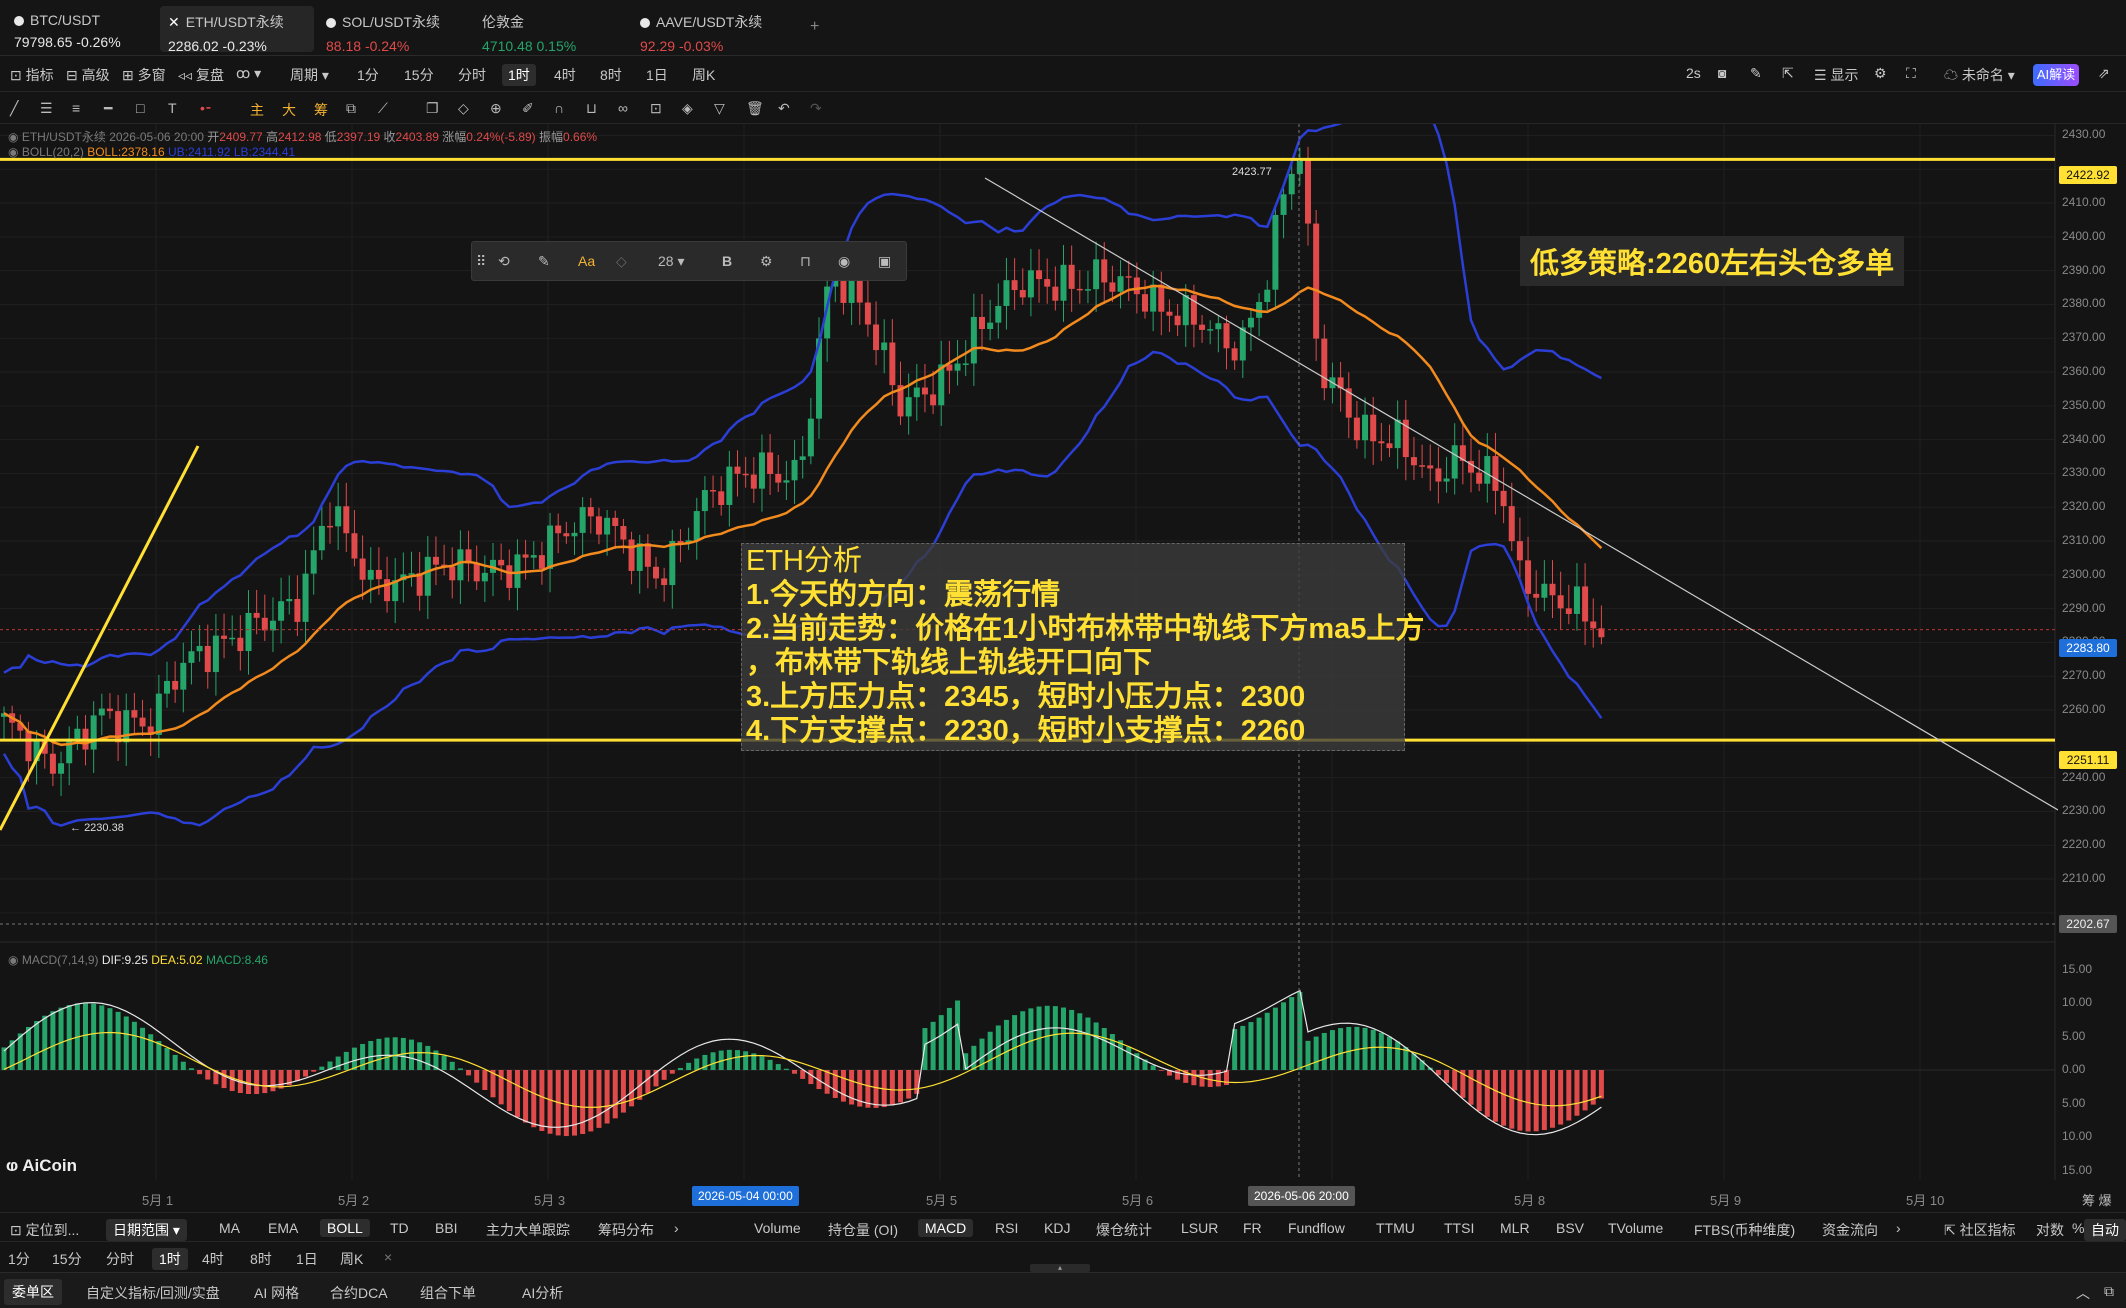 This screenshot has width=2126, height=1308. Describe the element at coordinates (1635, 1228) in the screenshot. I see `sub-ind-tvolume: TVolume` at that location.